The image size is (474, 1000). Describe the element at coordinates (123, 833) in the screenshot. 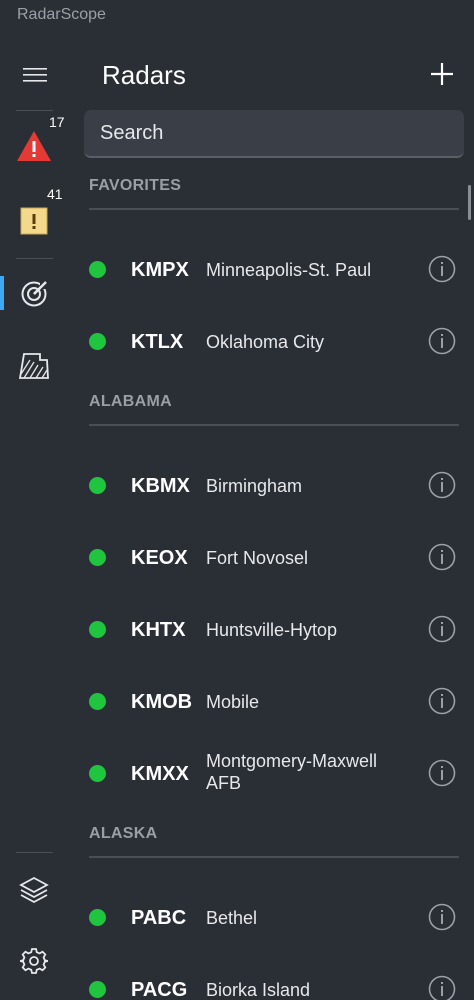

I see `section-header-alaska: ALASKA` at that location.